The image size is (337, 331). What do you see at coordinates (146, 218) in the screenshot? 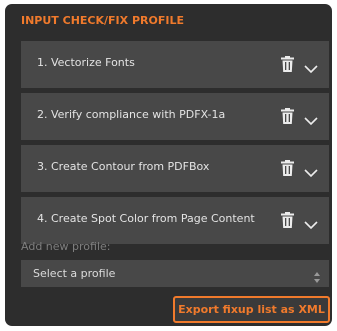
I see `profile-item-label: 4. Create Spot Color from Page Content` at bounding box center [146, 218].